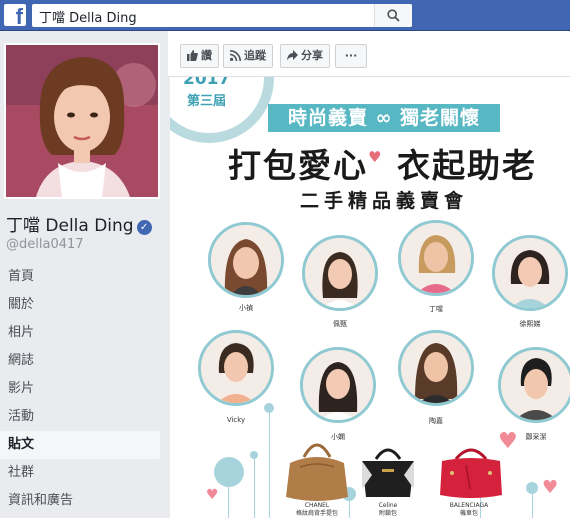 Image resolution: width=570 pixels, height=518 pixels. What do you see at coordinates (80, 305) in the screenshot?
I see `nav-item-about: 關於` at bounding box center [80, 305].